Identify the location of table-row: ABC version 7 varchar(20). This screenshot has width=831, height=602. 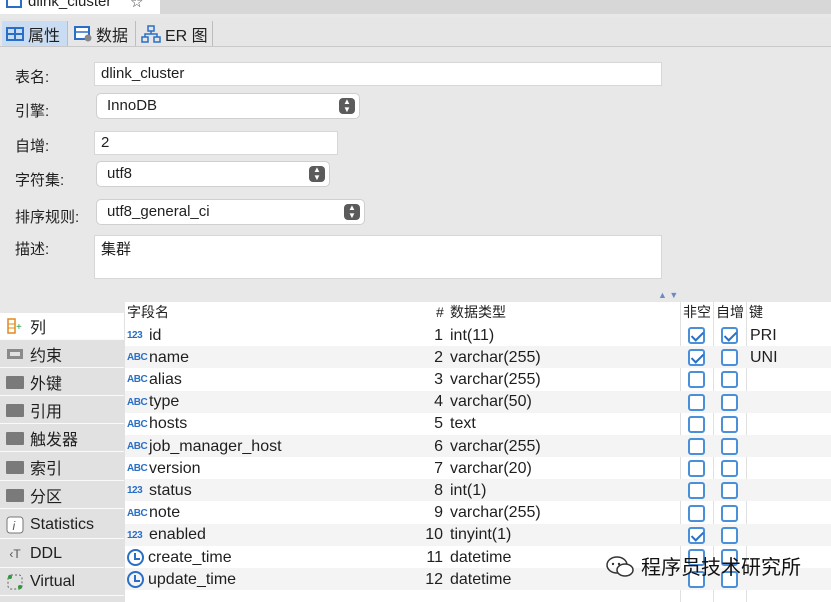
(478, 468).